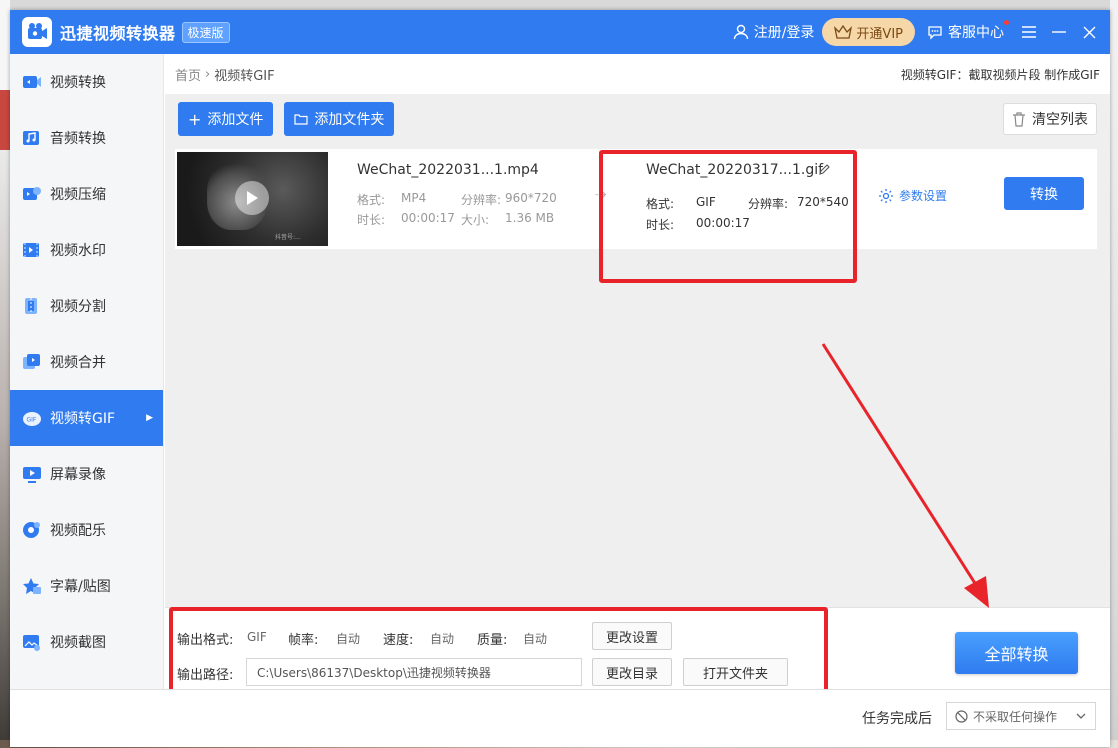  What do you see at coordinates (637, 119) in the screenshot?
I see `toolbar: + 添加文件 添加文件夹 清空列表` at bounding box center [637, 119].